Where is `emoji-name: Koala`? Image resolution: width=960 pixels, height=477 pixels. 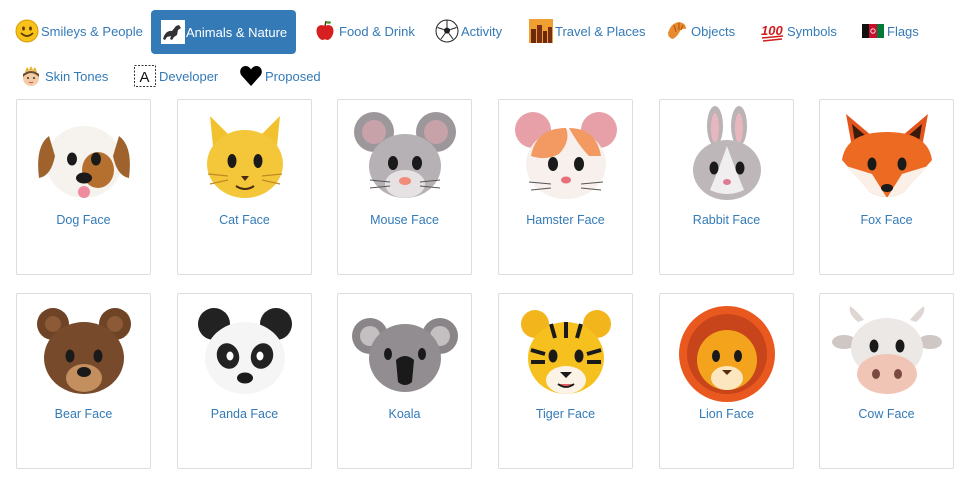
emoji-name: Koala is located at coordinates (404, 414).